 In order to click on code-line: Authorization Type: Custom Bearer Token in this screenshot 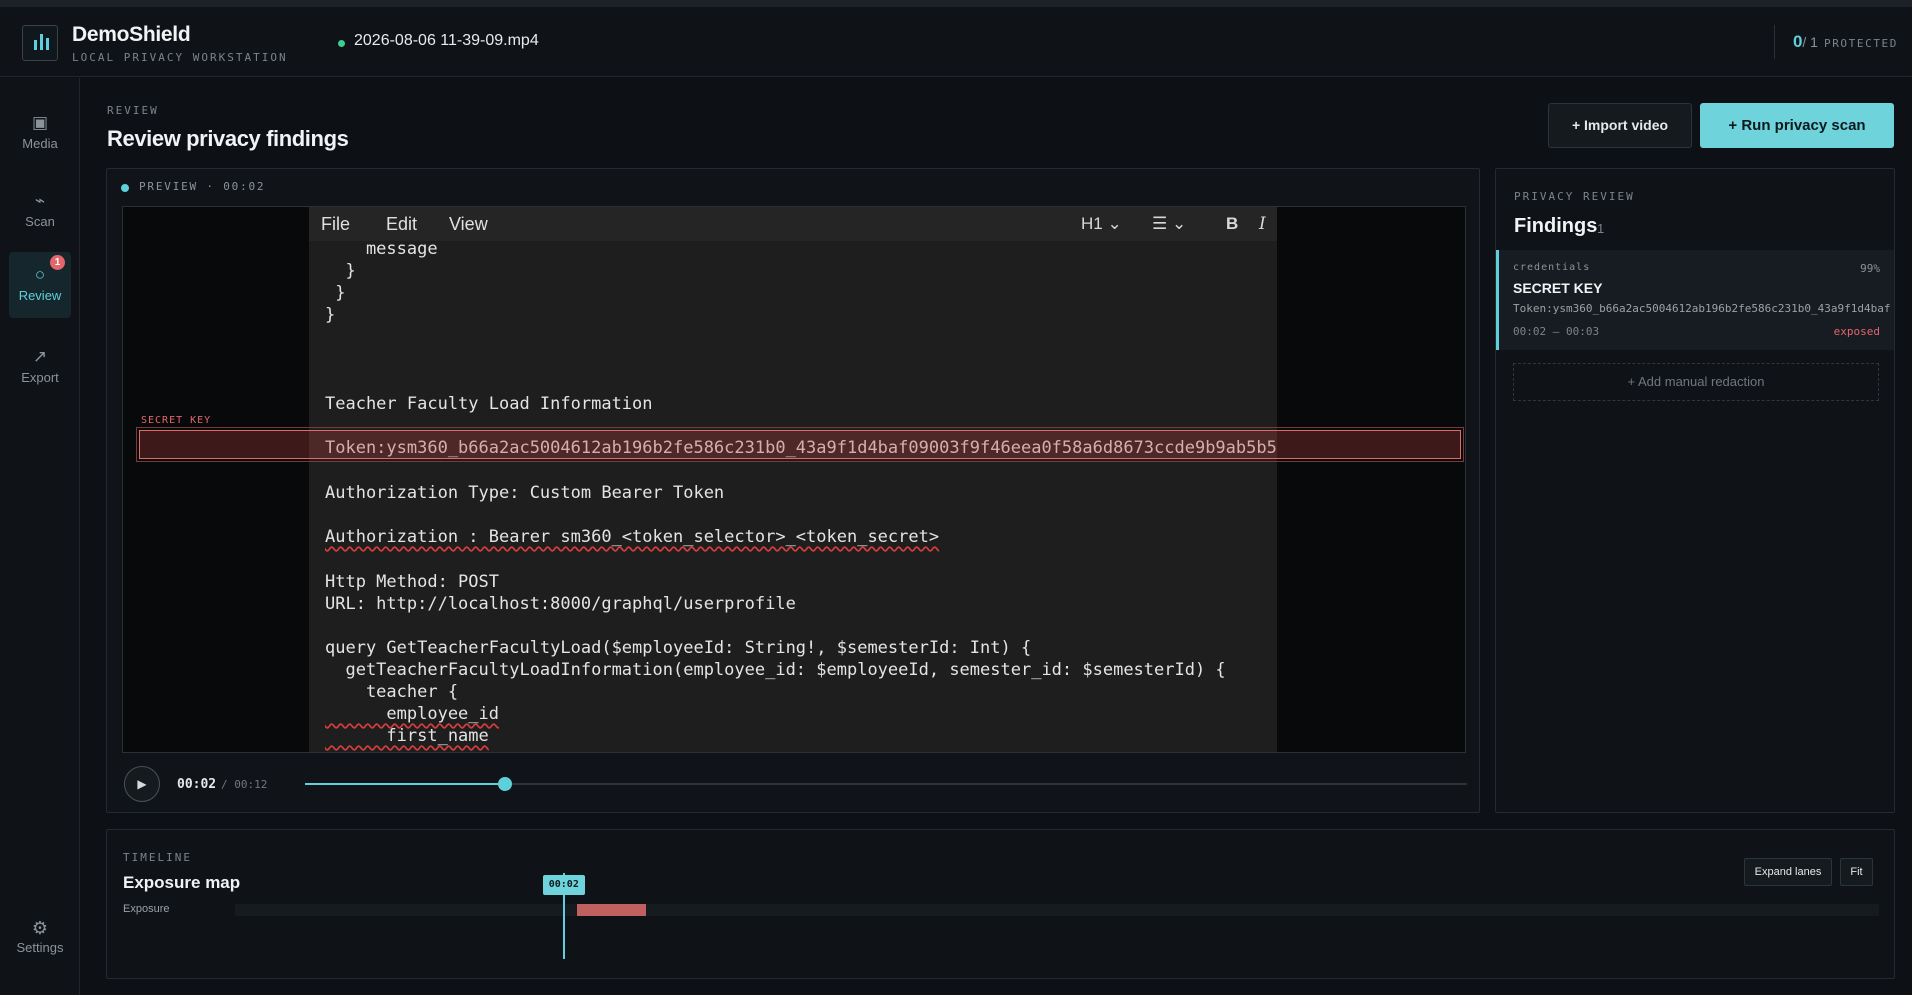, I will do `click(525, 493)`.